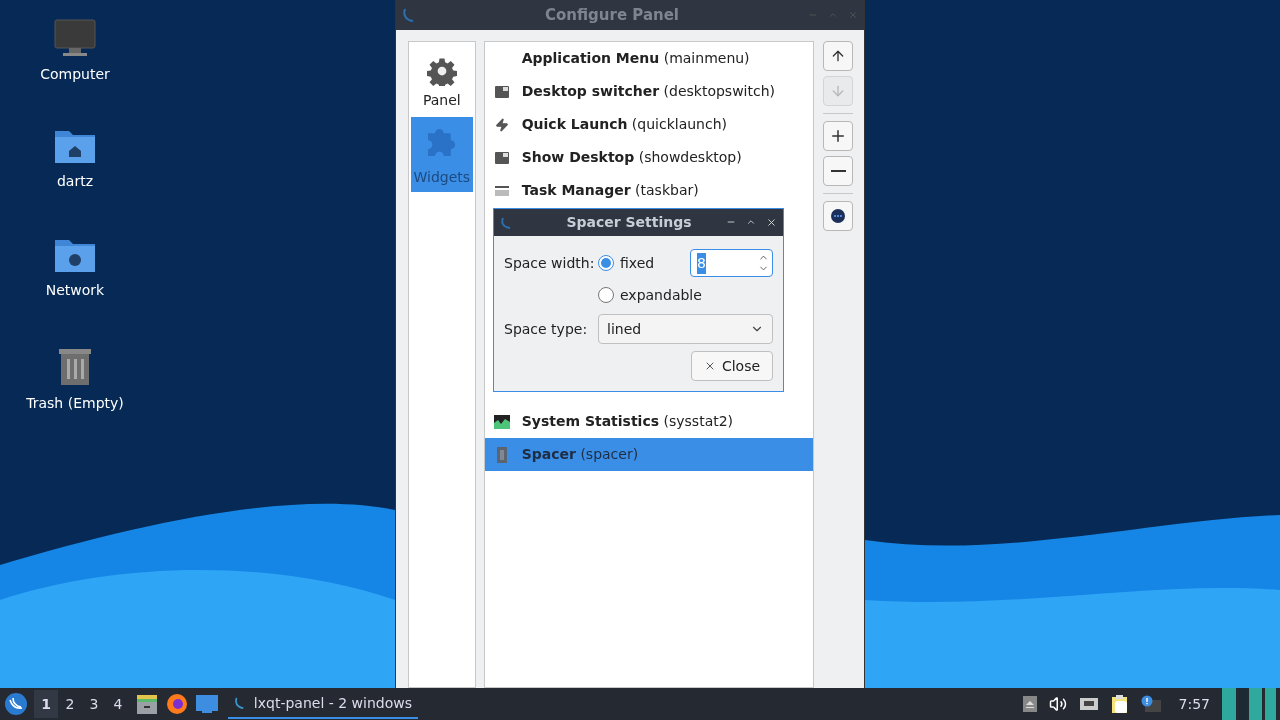 The image size is (1280, 720). I want to click on minus-icon, so click(838, 171).